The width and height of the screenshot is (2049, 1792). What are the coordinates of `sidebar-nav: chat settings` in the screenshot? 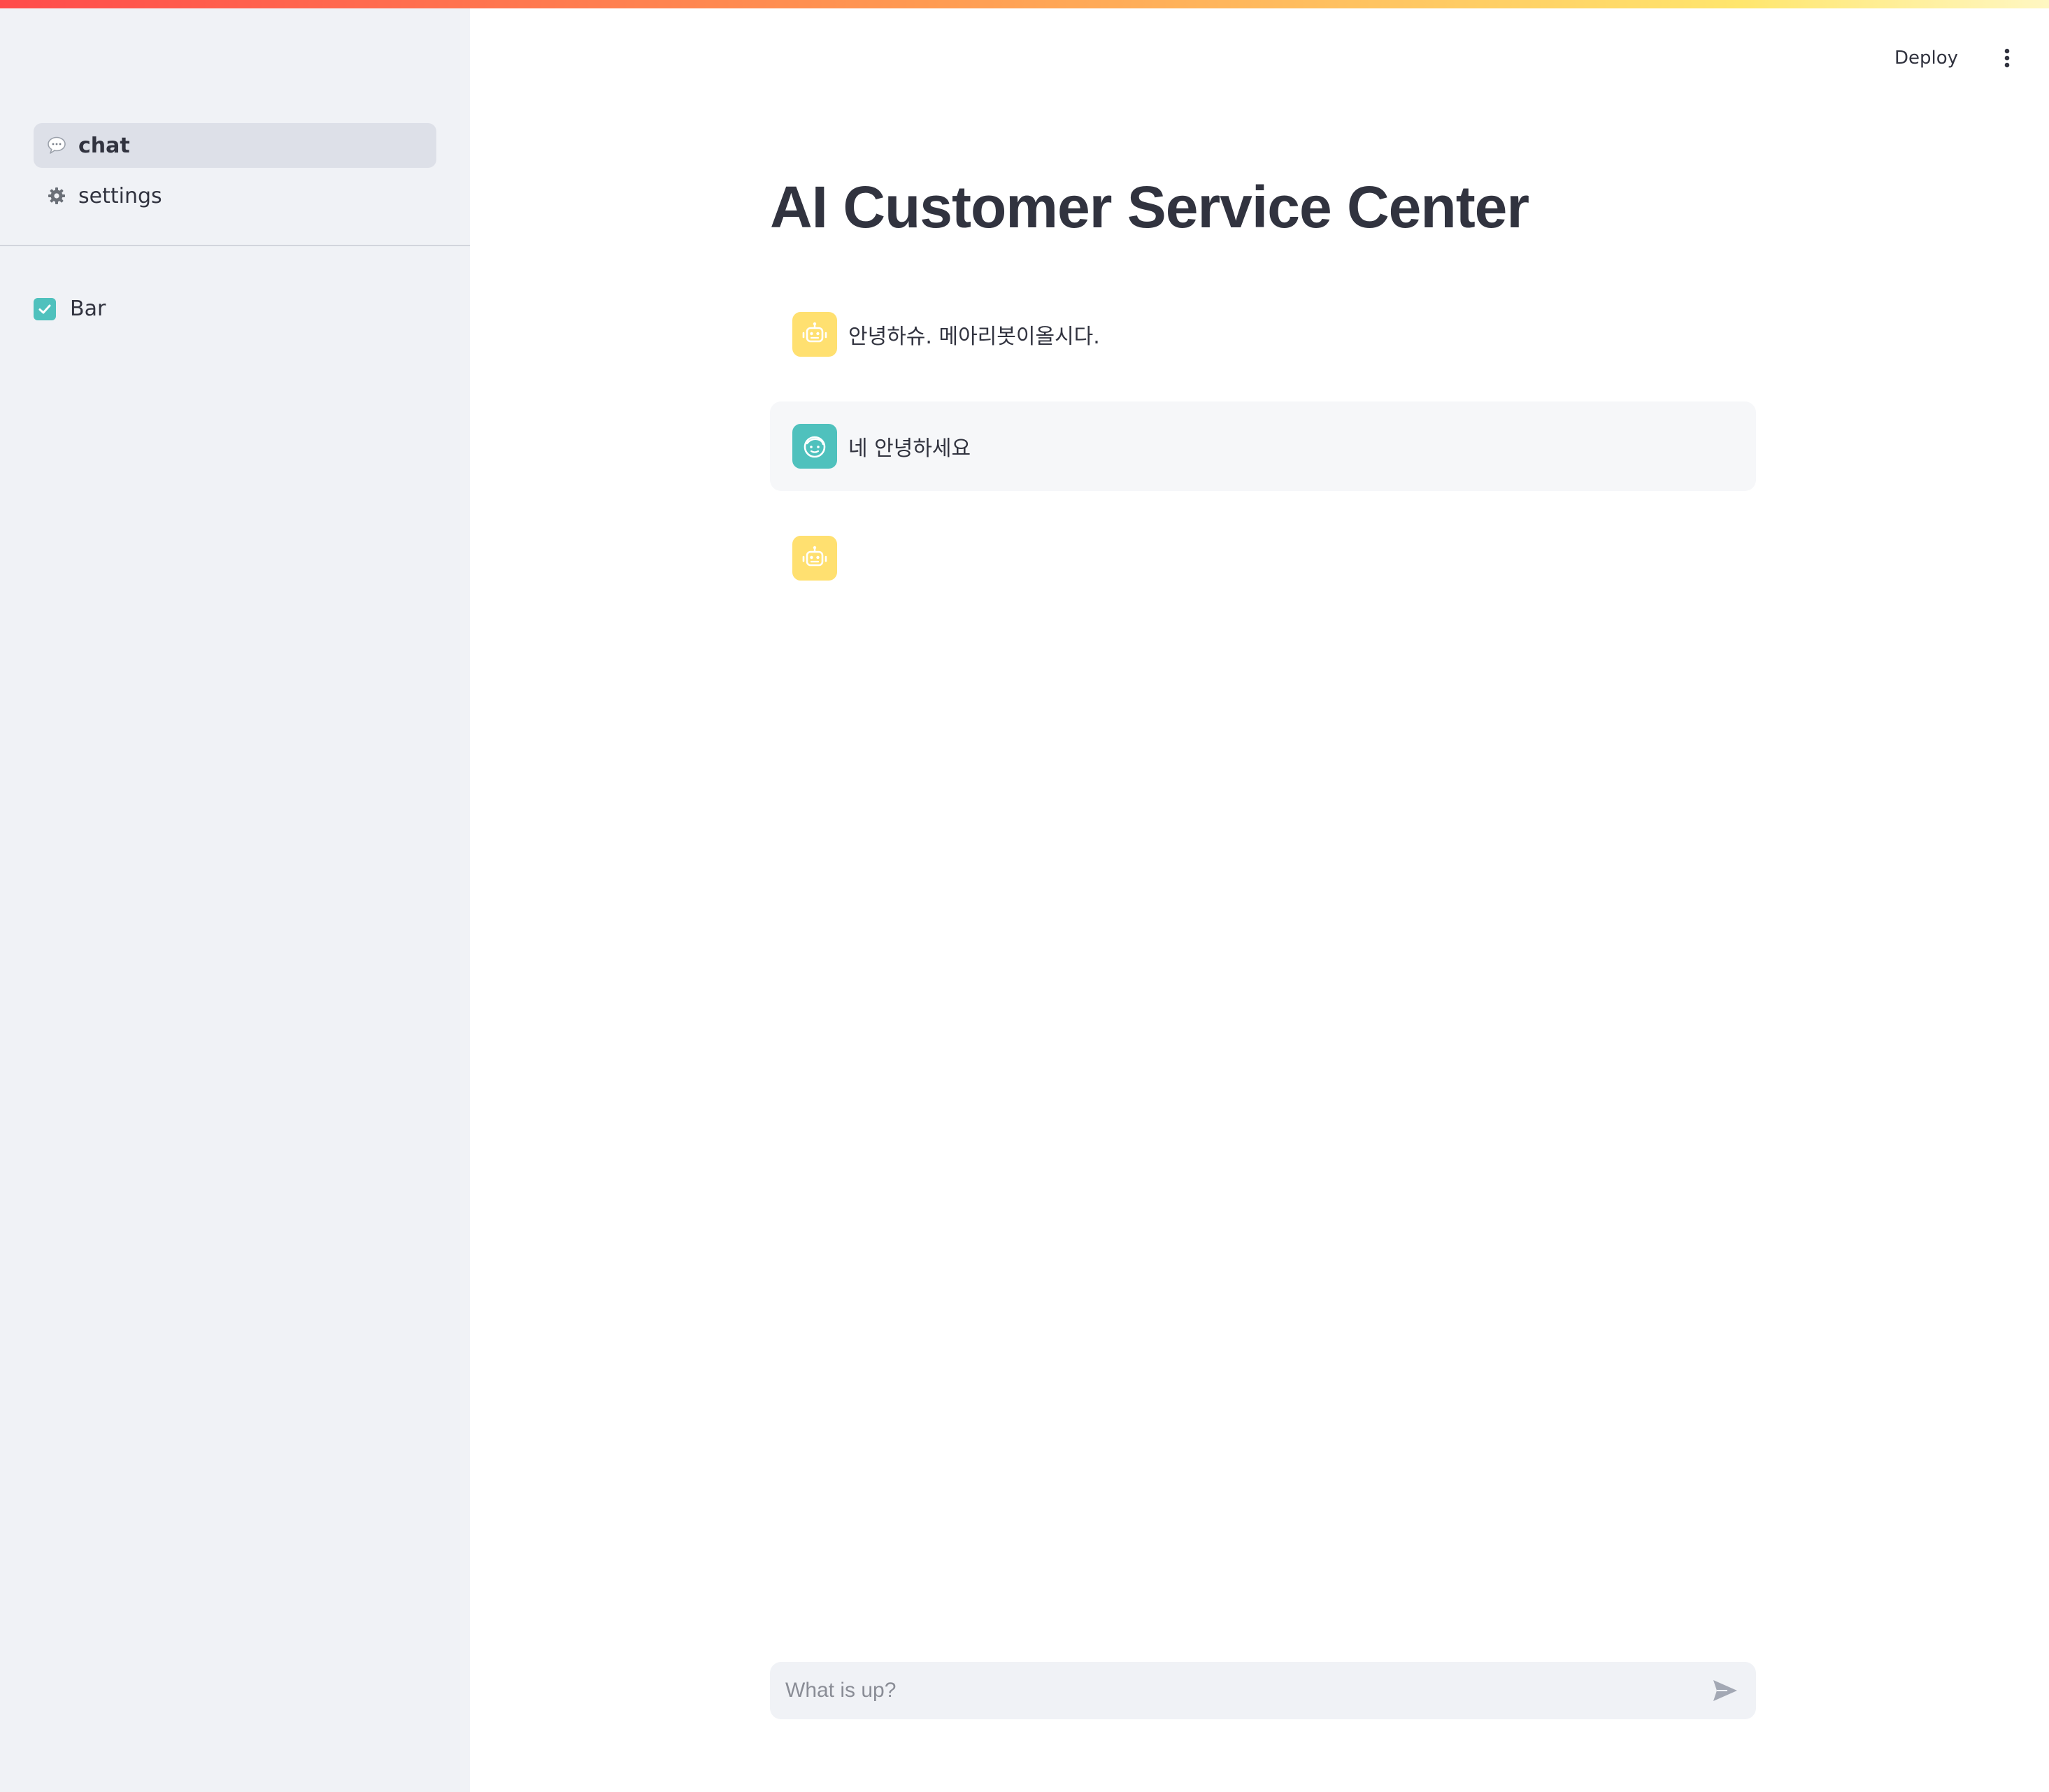 It's located at (235, 173).